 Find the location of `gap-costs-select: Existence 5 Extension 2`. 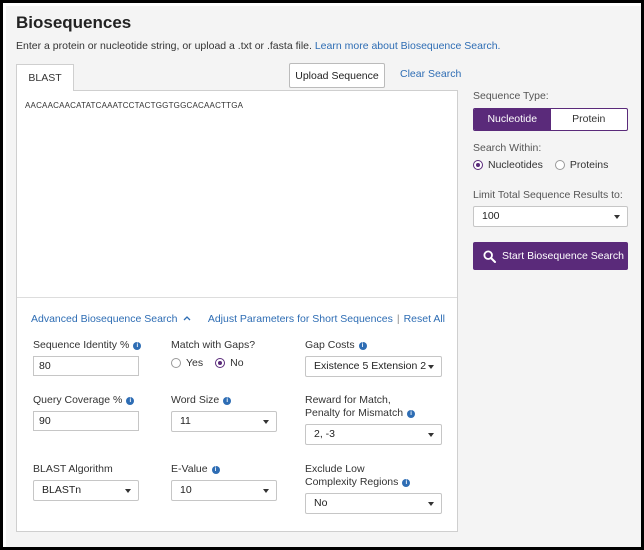

gap-costs-select: Existence 5 Extension 2 is located at coordinates (373, 366).